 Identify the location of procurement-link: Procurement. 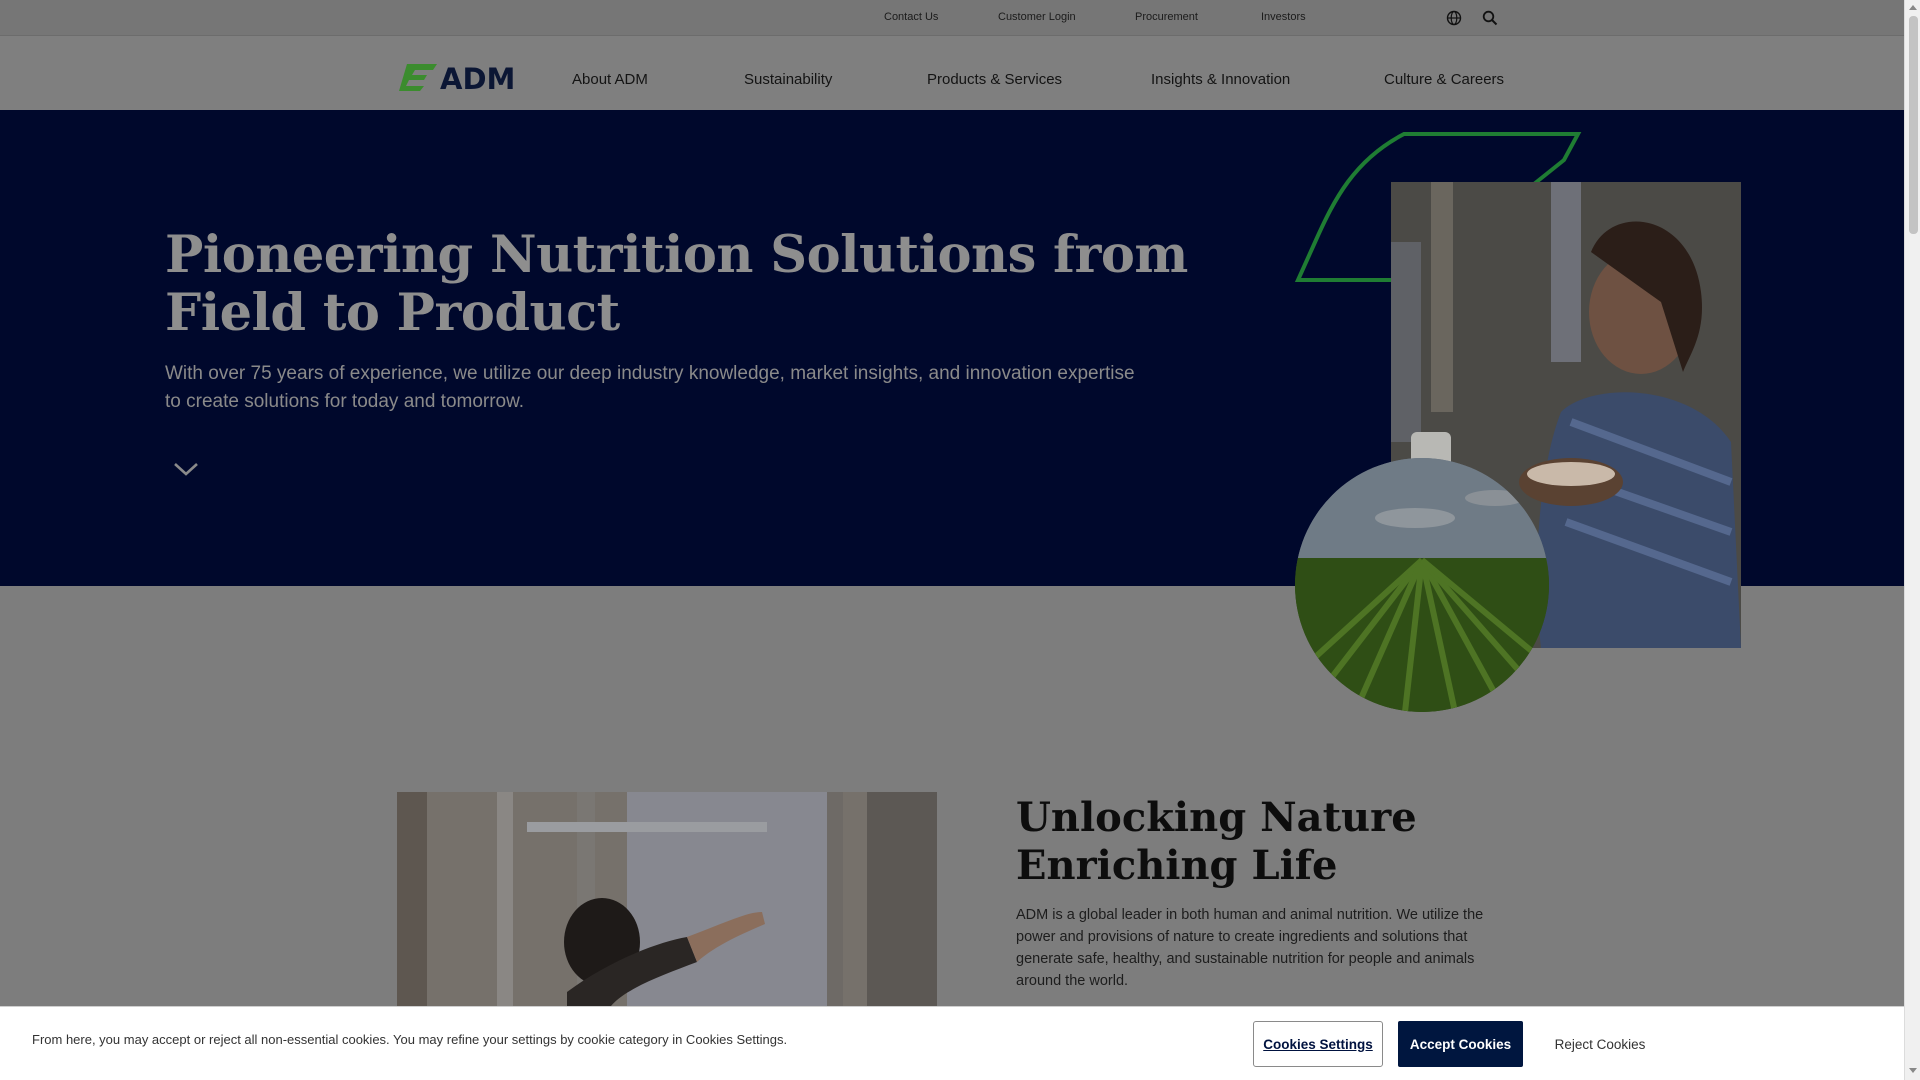
(1166, 17).